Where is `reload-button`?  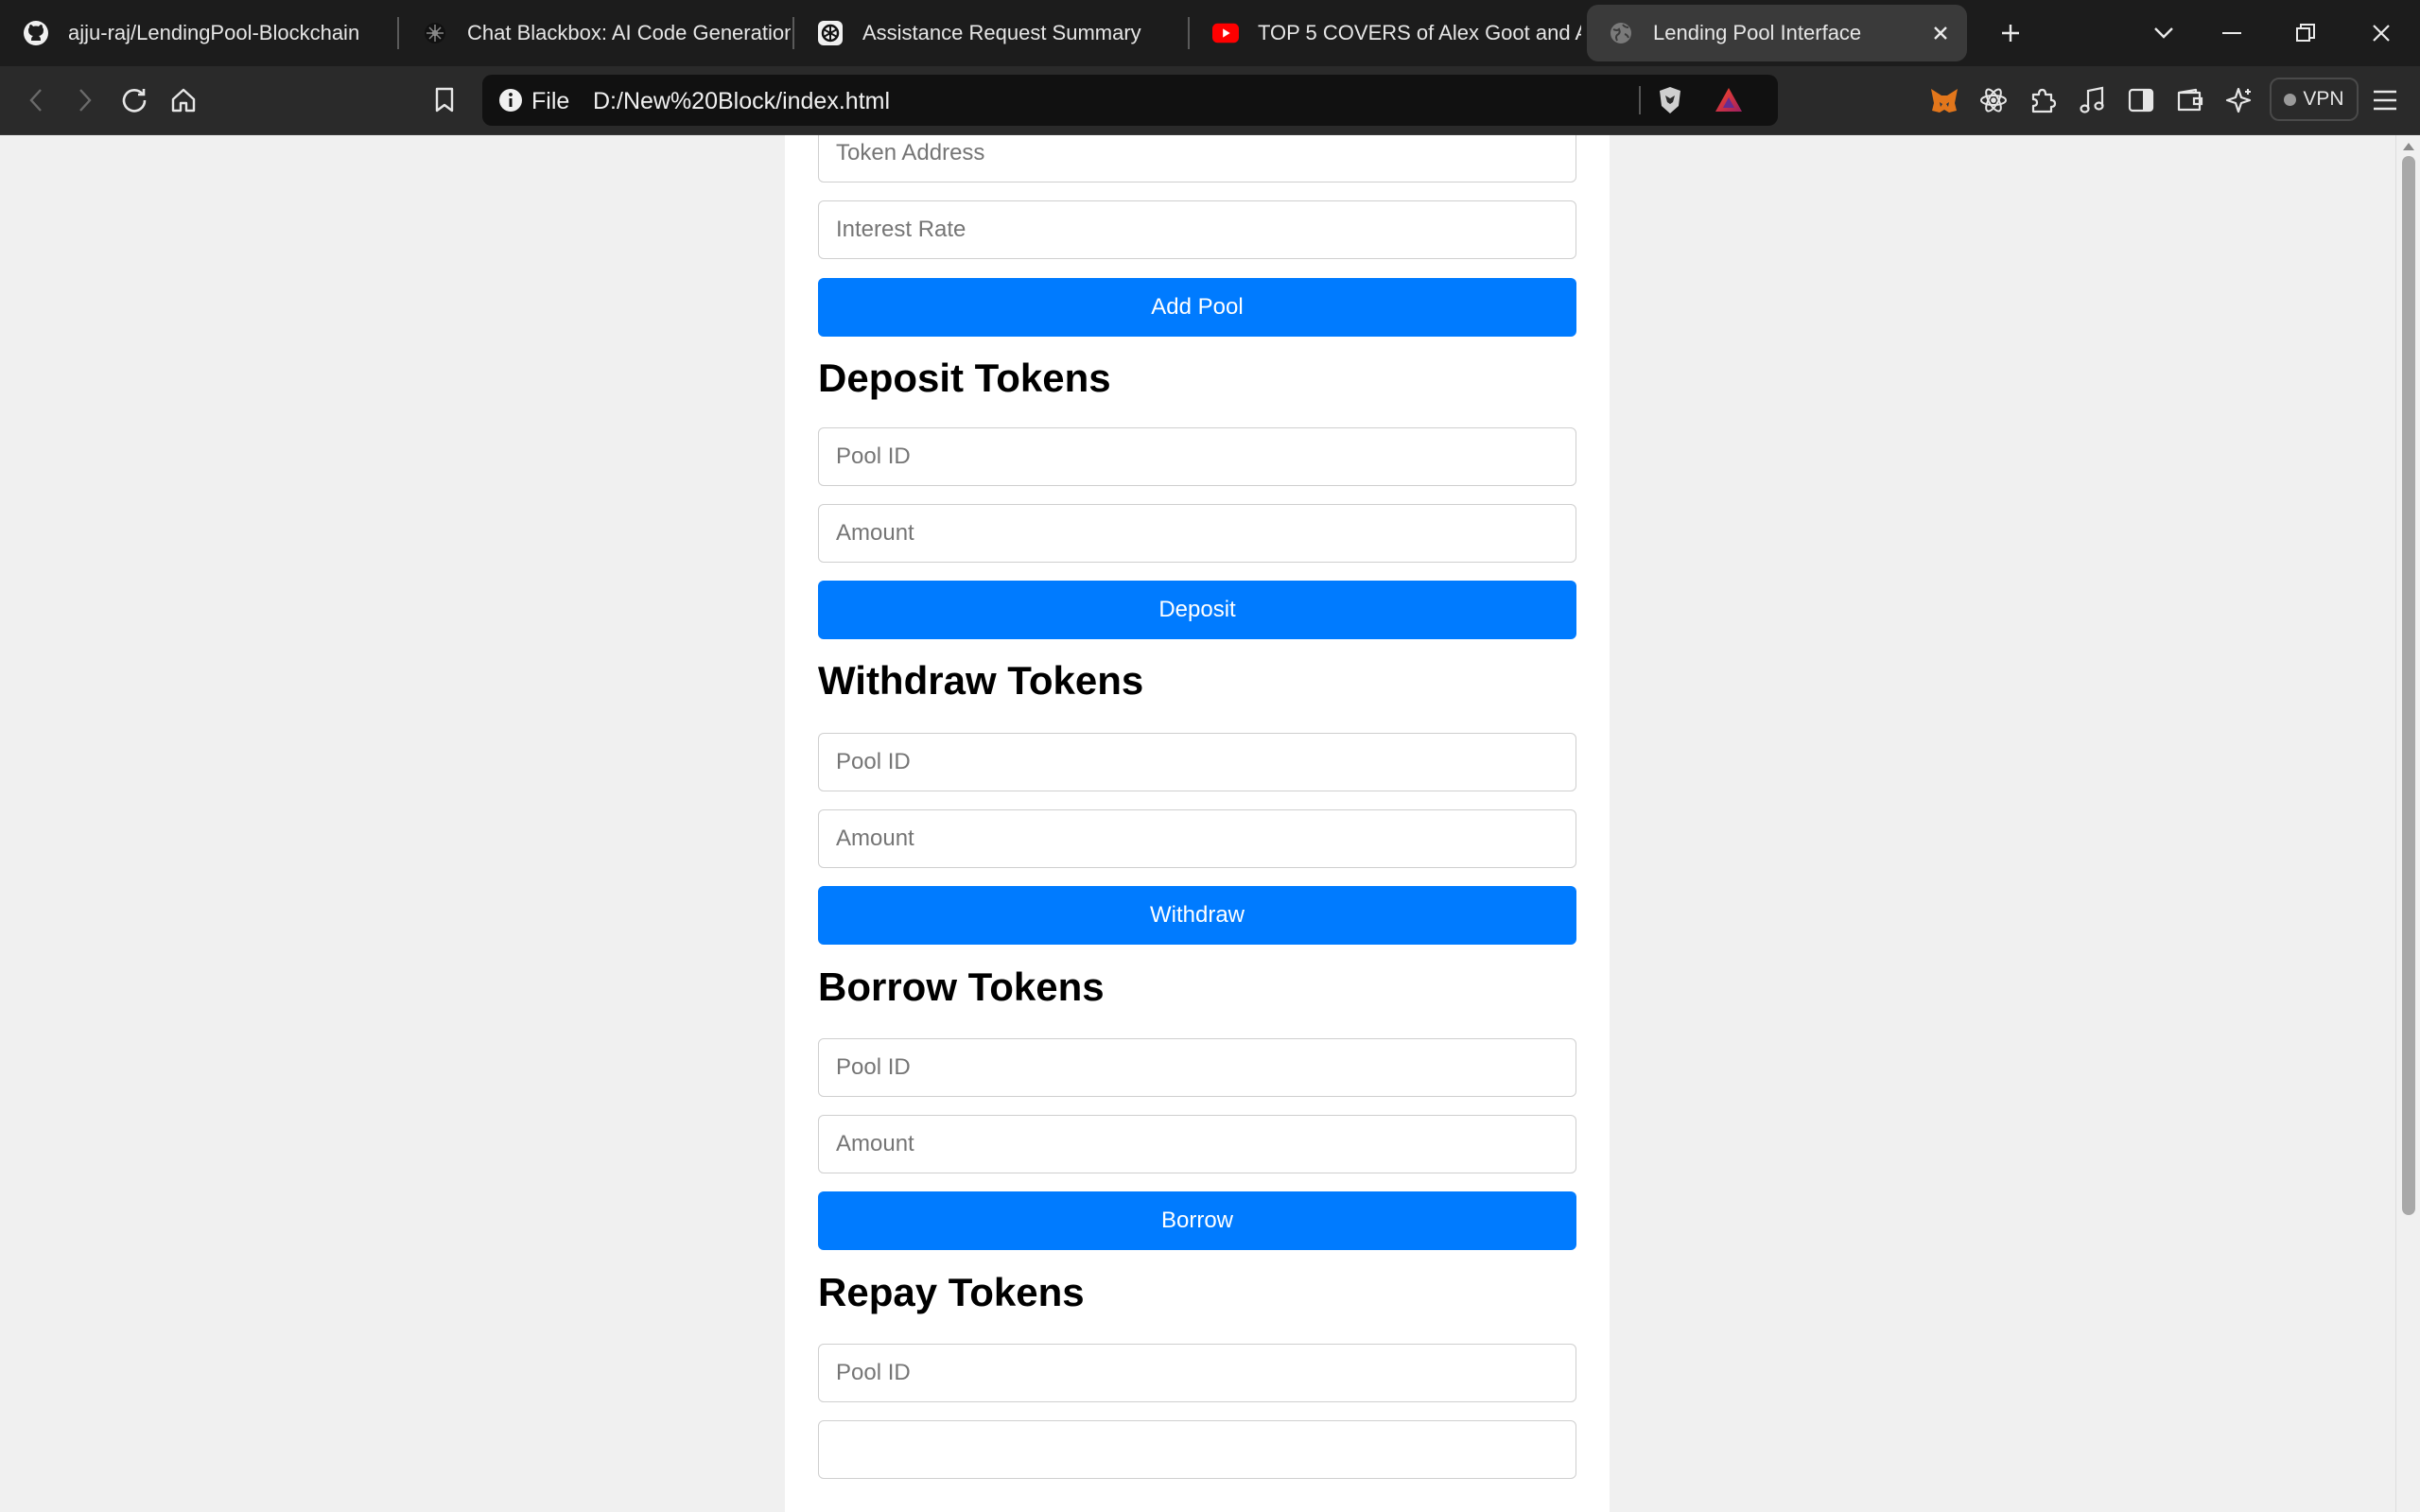 reload-button is located at coordinates (134, 100).